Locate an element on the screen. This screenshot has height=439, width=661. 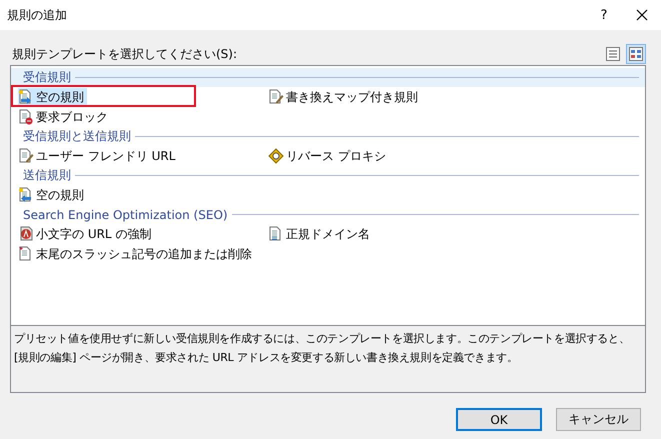
rule-template-item: 要求ブロック is located at coordinates (64, 117).